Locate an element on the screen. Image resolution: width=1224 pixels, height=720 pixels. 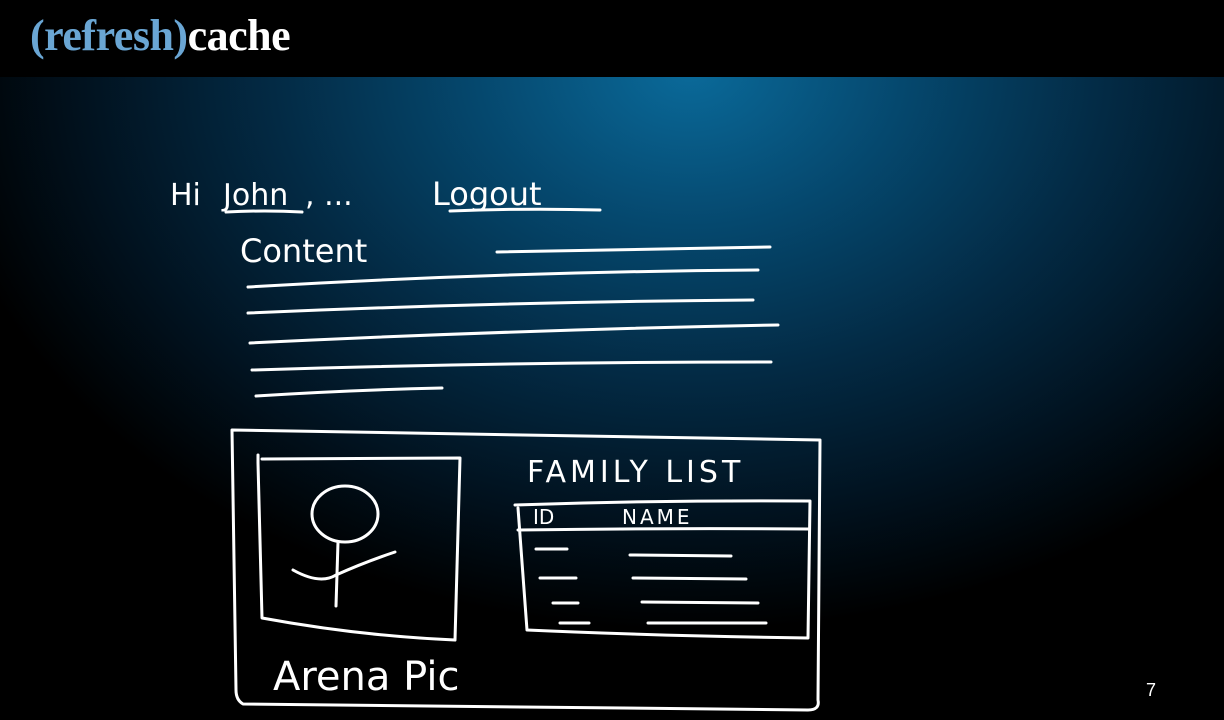
person-figure-icon is located at coordinates (344, 546).